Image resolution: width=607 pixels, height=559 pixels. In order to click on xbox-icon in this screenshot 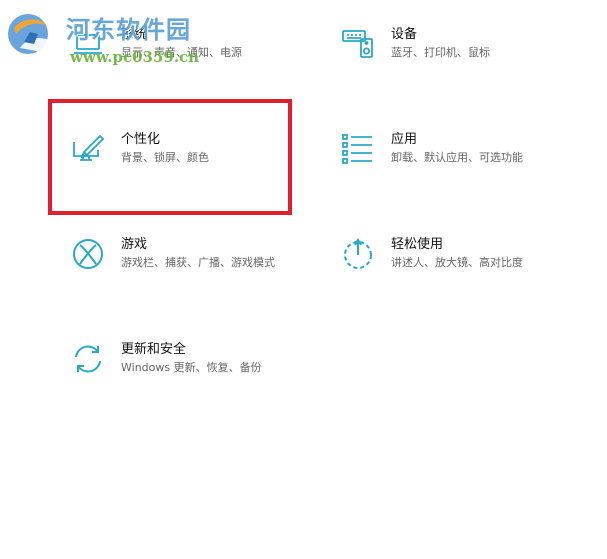, I will do `click(88, 254)`.